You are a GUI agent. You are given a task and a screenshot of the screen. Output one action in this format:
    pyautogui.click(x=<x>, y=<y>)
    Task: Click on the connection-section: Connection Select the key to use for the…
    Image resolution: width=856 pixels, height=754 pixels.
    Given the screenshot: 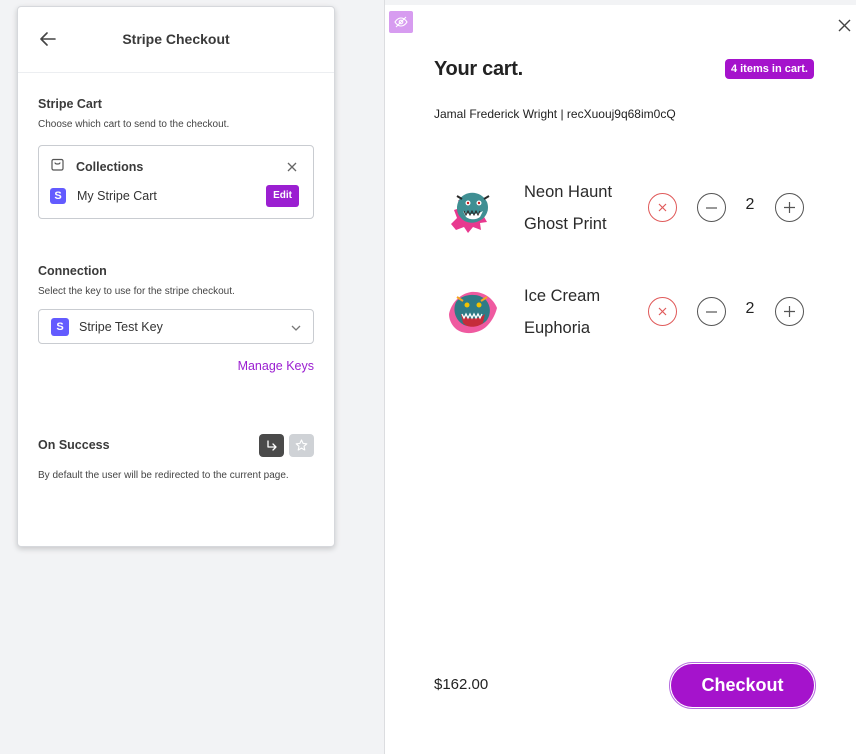 What is the action you would take?
    pyautogui.click(x=176, y=324)
    